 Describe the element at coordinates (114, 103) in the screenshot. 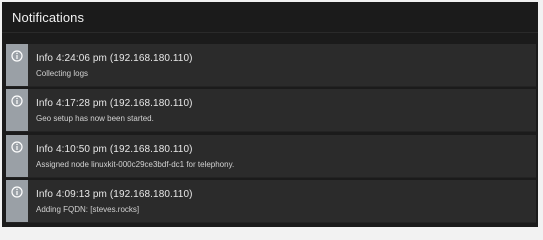

I see `notification-headline: Info 4:17:28 pm (192.168.180.110)` at that location.